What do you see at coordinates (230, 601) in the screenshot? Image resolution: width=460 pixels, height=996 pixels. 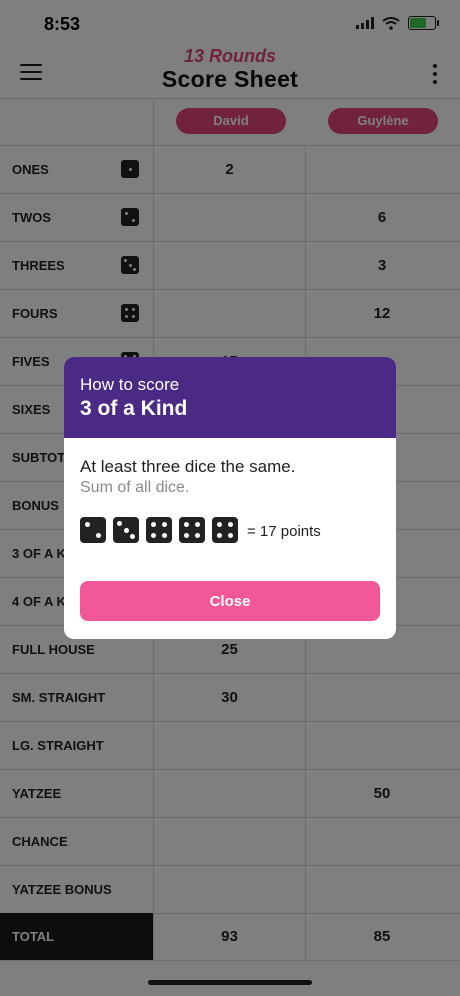 I see `close-button: Close` at bounding box center [230, 601].